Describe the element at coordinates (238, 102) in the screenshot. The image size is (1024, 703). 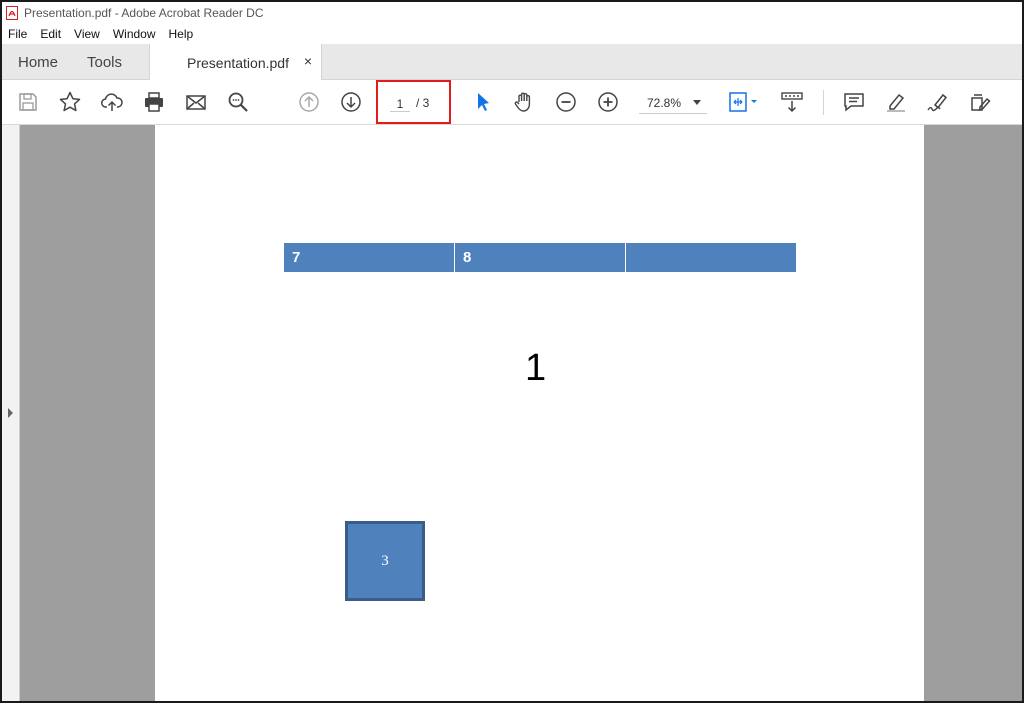
I see `find-icon` at that location.